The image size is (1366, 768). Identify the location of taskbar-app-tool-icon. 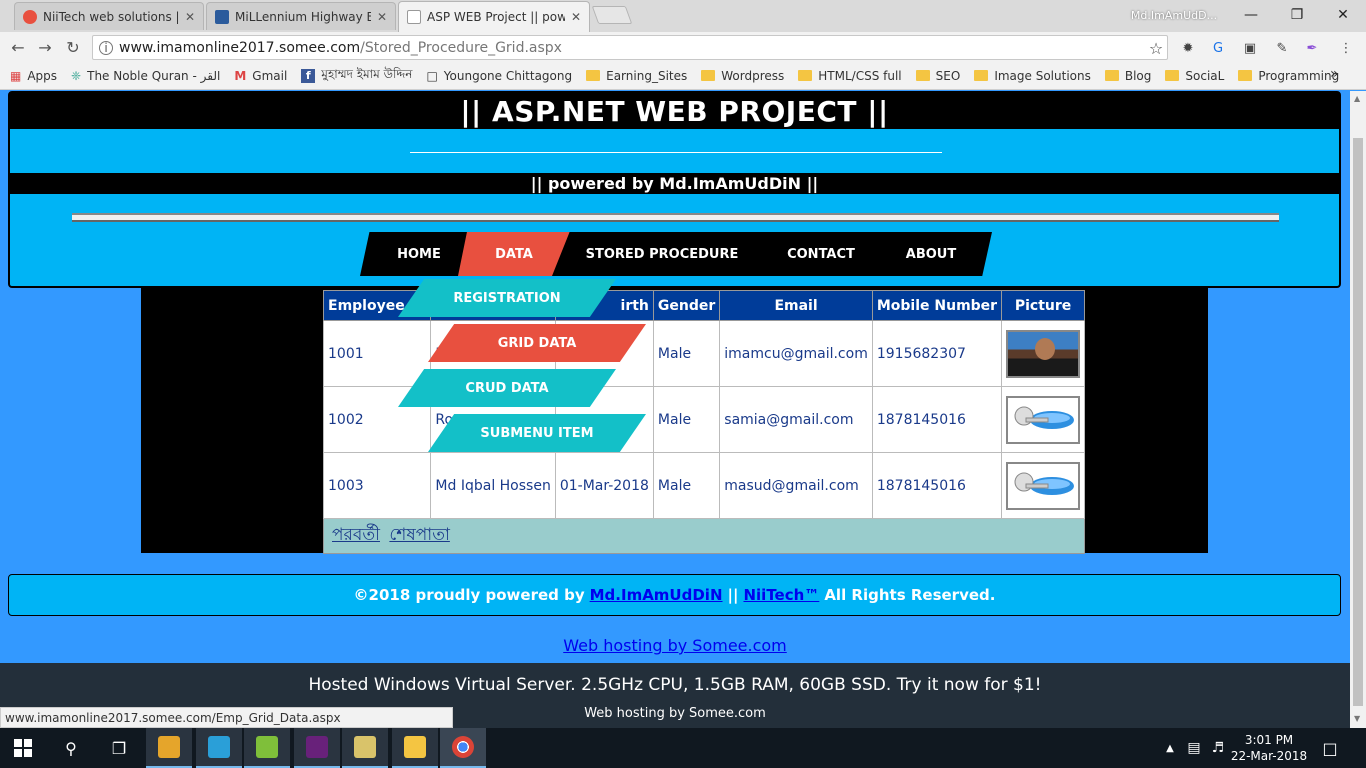
(365, 748).